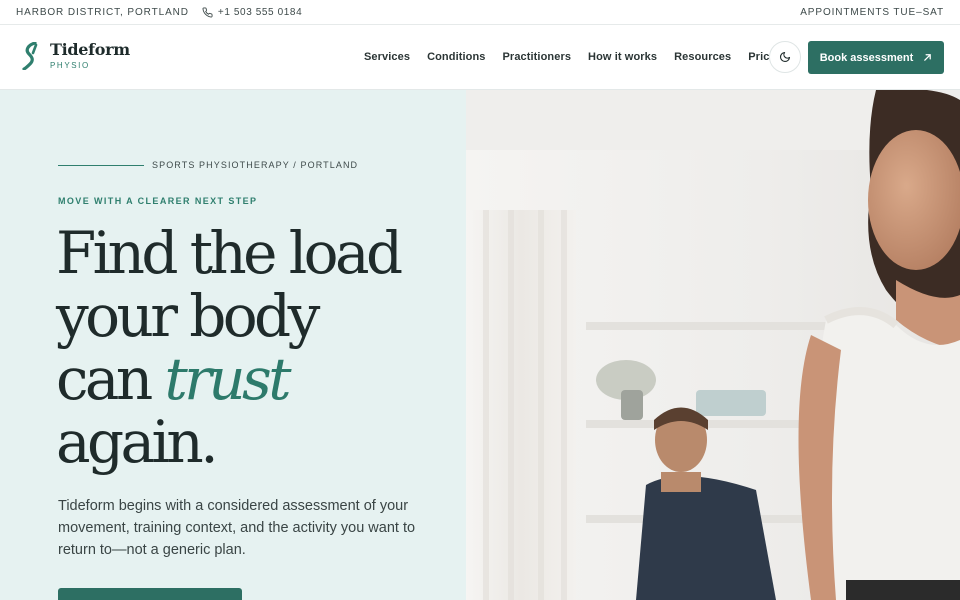 The height and width of the screenshot is (600, 960). I want to click on arrow-up-right-icon, so click(928, 57).